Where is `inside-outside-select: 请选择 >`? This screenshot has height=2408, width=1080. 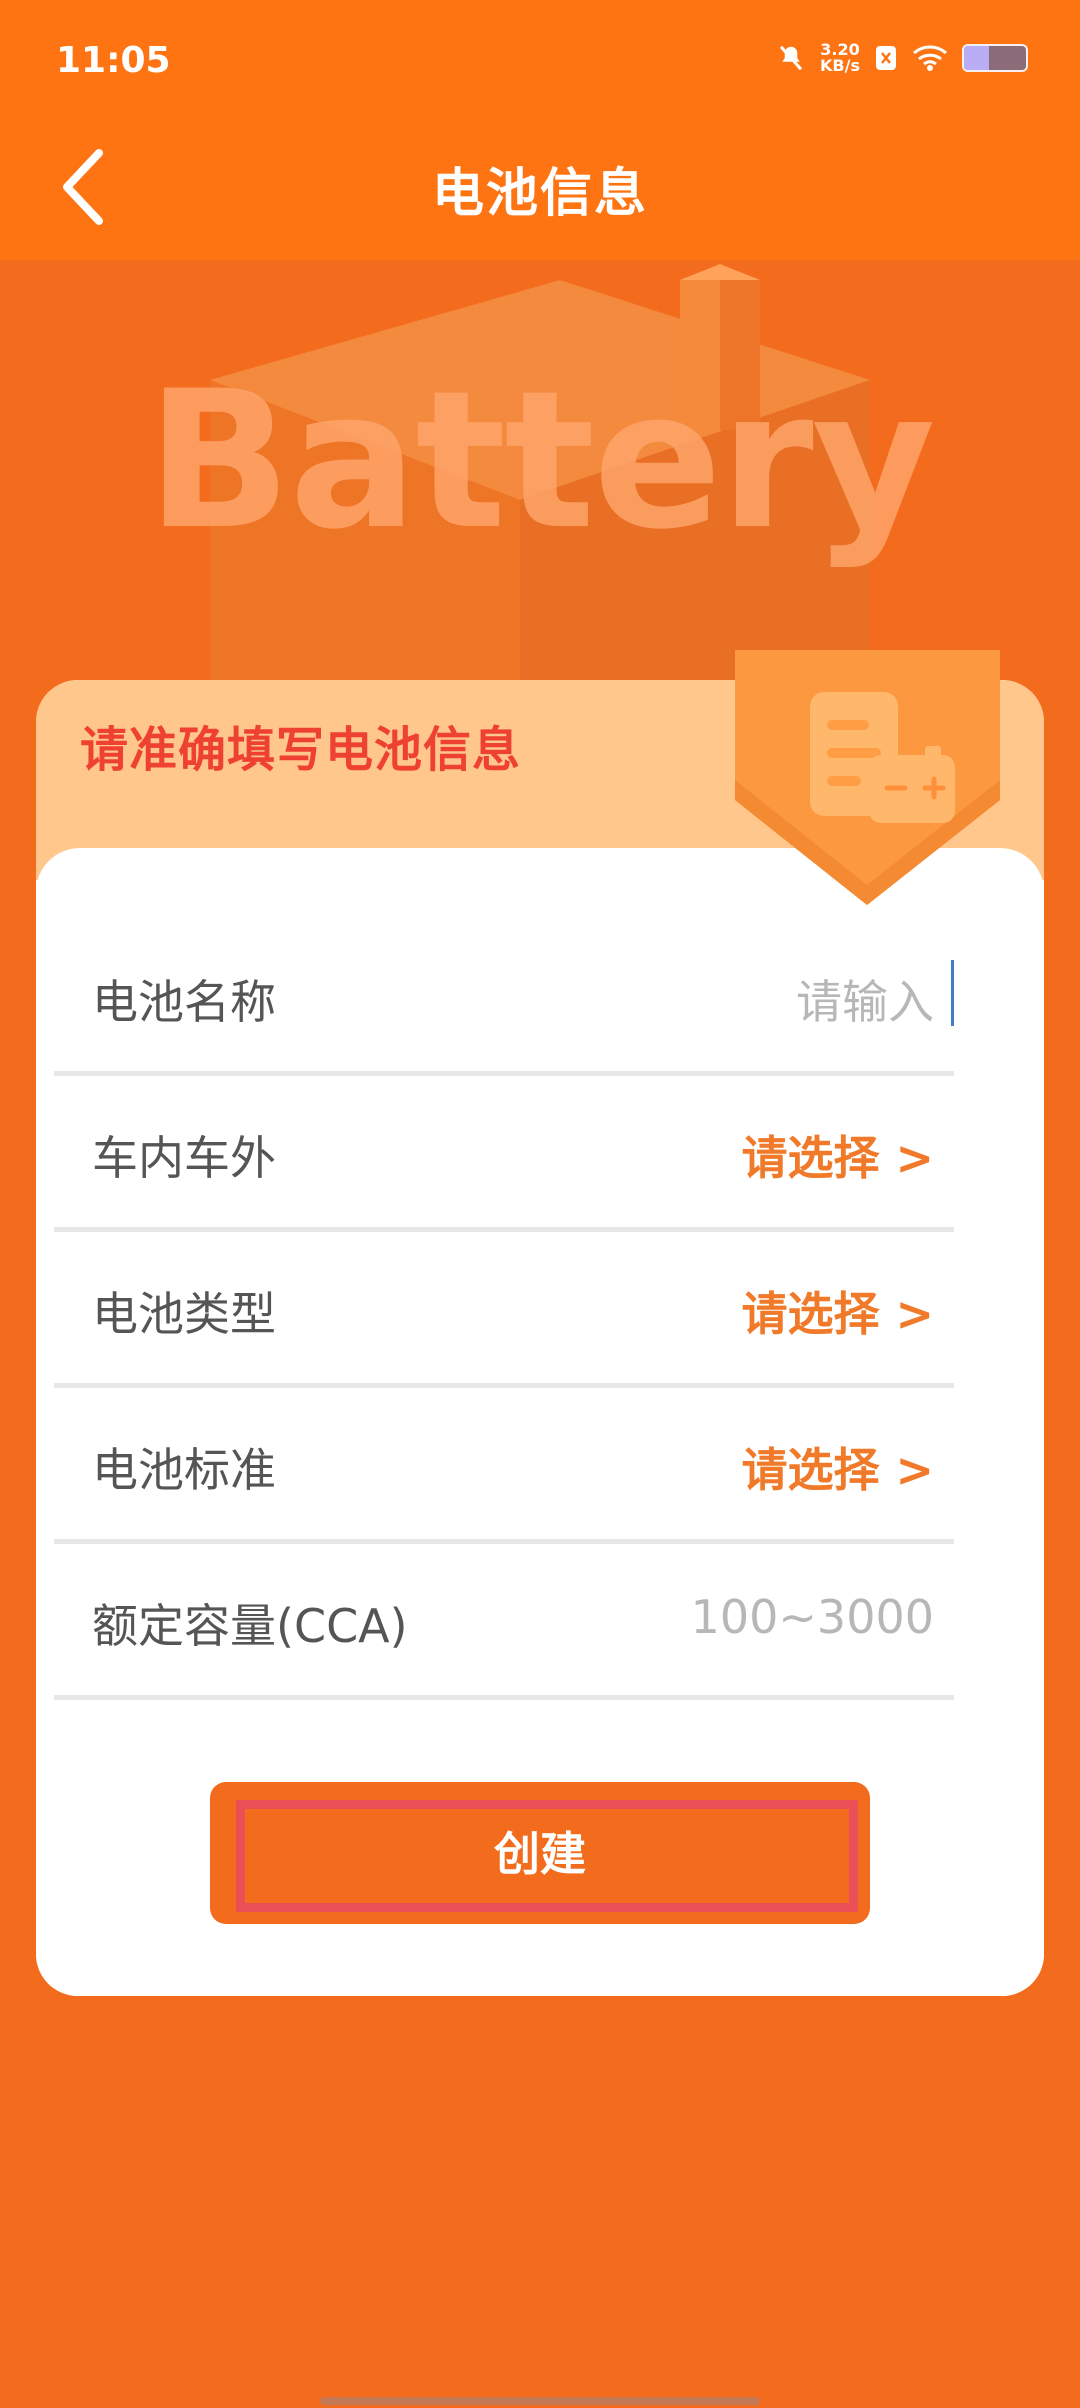 inside-outside-select: 请选择 > is located at coordinates (837, 1155).